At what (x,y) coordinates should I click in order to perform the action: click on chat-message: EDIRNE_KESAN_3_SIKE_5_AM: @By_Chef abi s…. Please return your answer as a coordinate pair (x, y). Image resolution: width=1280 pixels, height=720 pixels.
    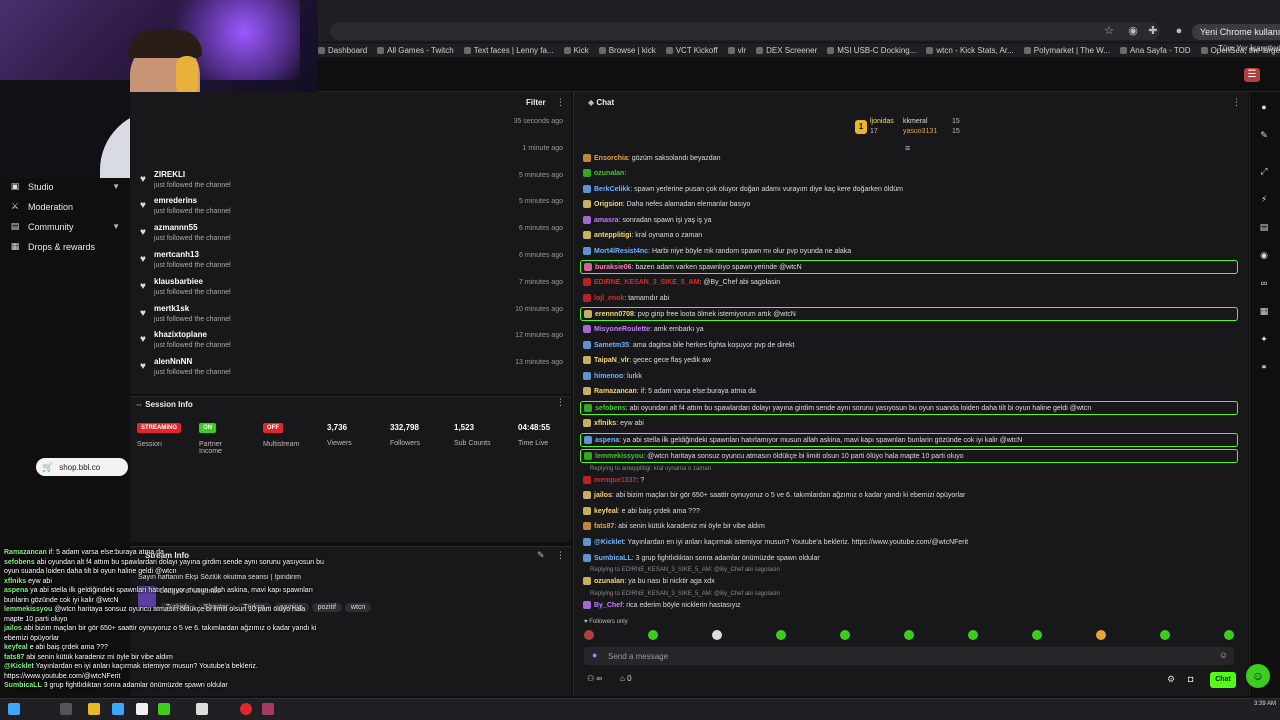
    Looking at the image, I should click on (909, 283).